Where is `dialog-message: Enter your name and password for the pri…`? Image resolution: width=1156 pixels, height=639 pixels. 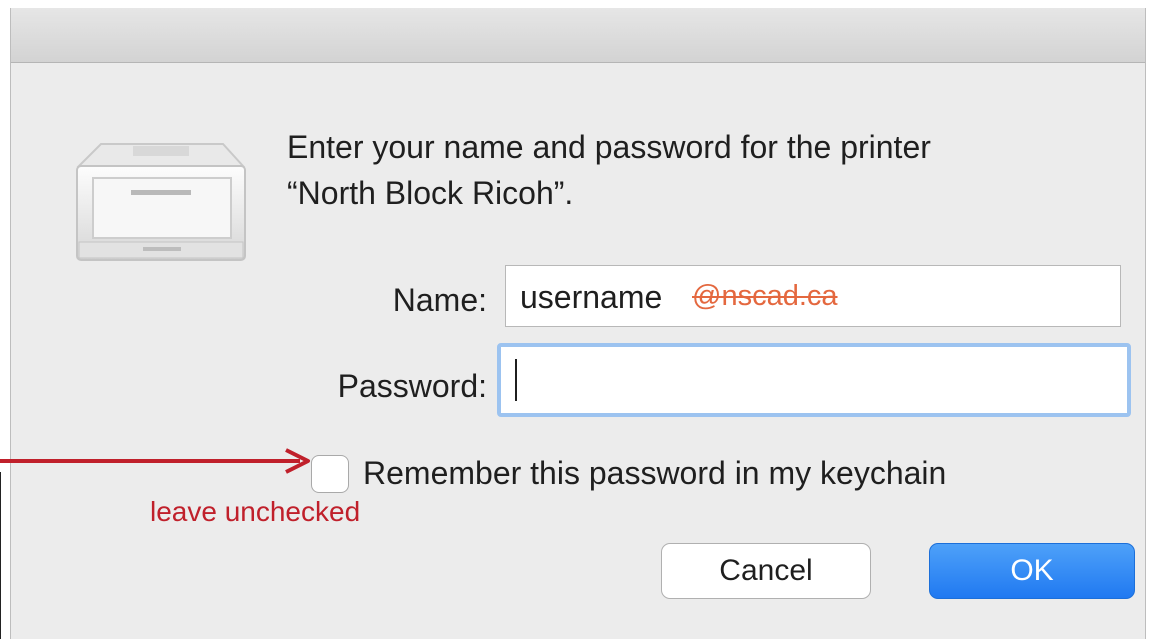
dialog-message: Enter your name and password for the pri… is located at coordinates (697, 170).